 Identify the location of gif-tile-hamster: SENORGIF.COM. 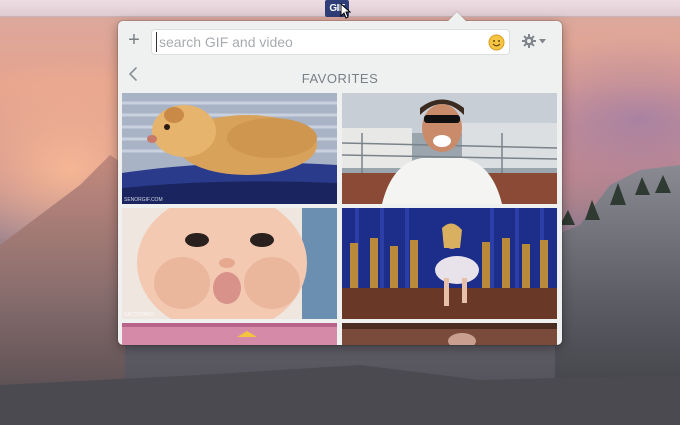
(229, 148).